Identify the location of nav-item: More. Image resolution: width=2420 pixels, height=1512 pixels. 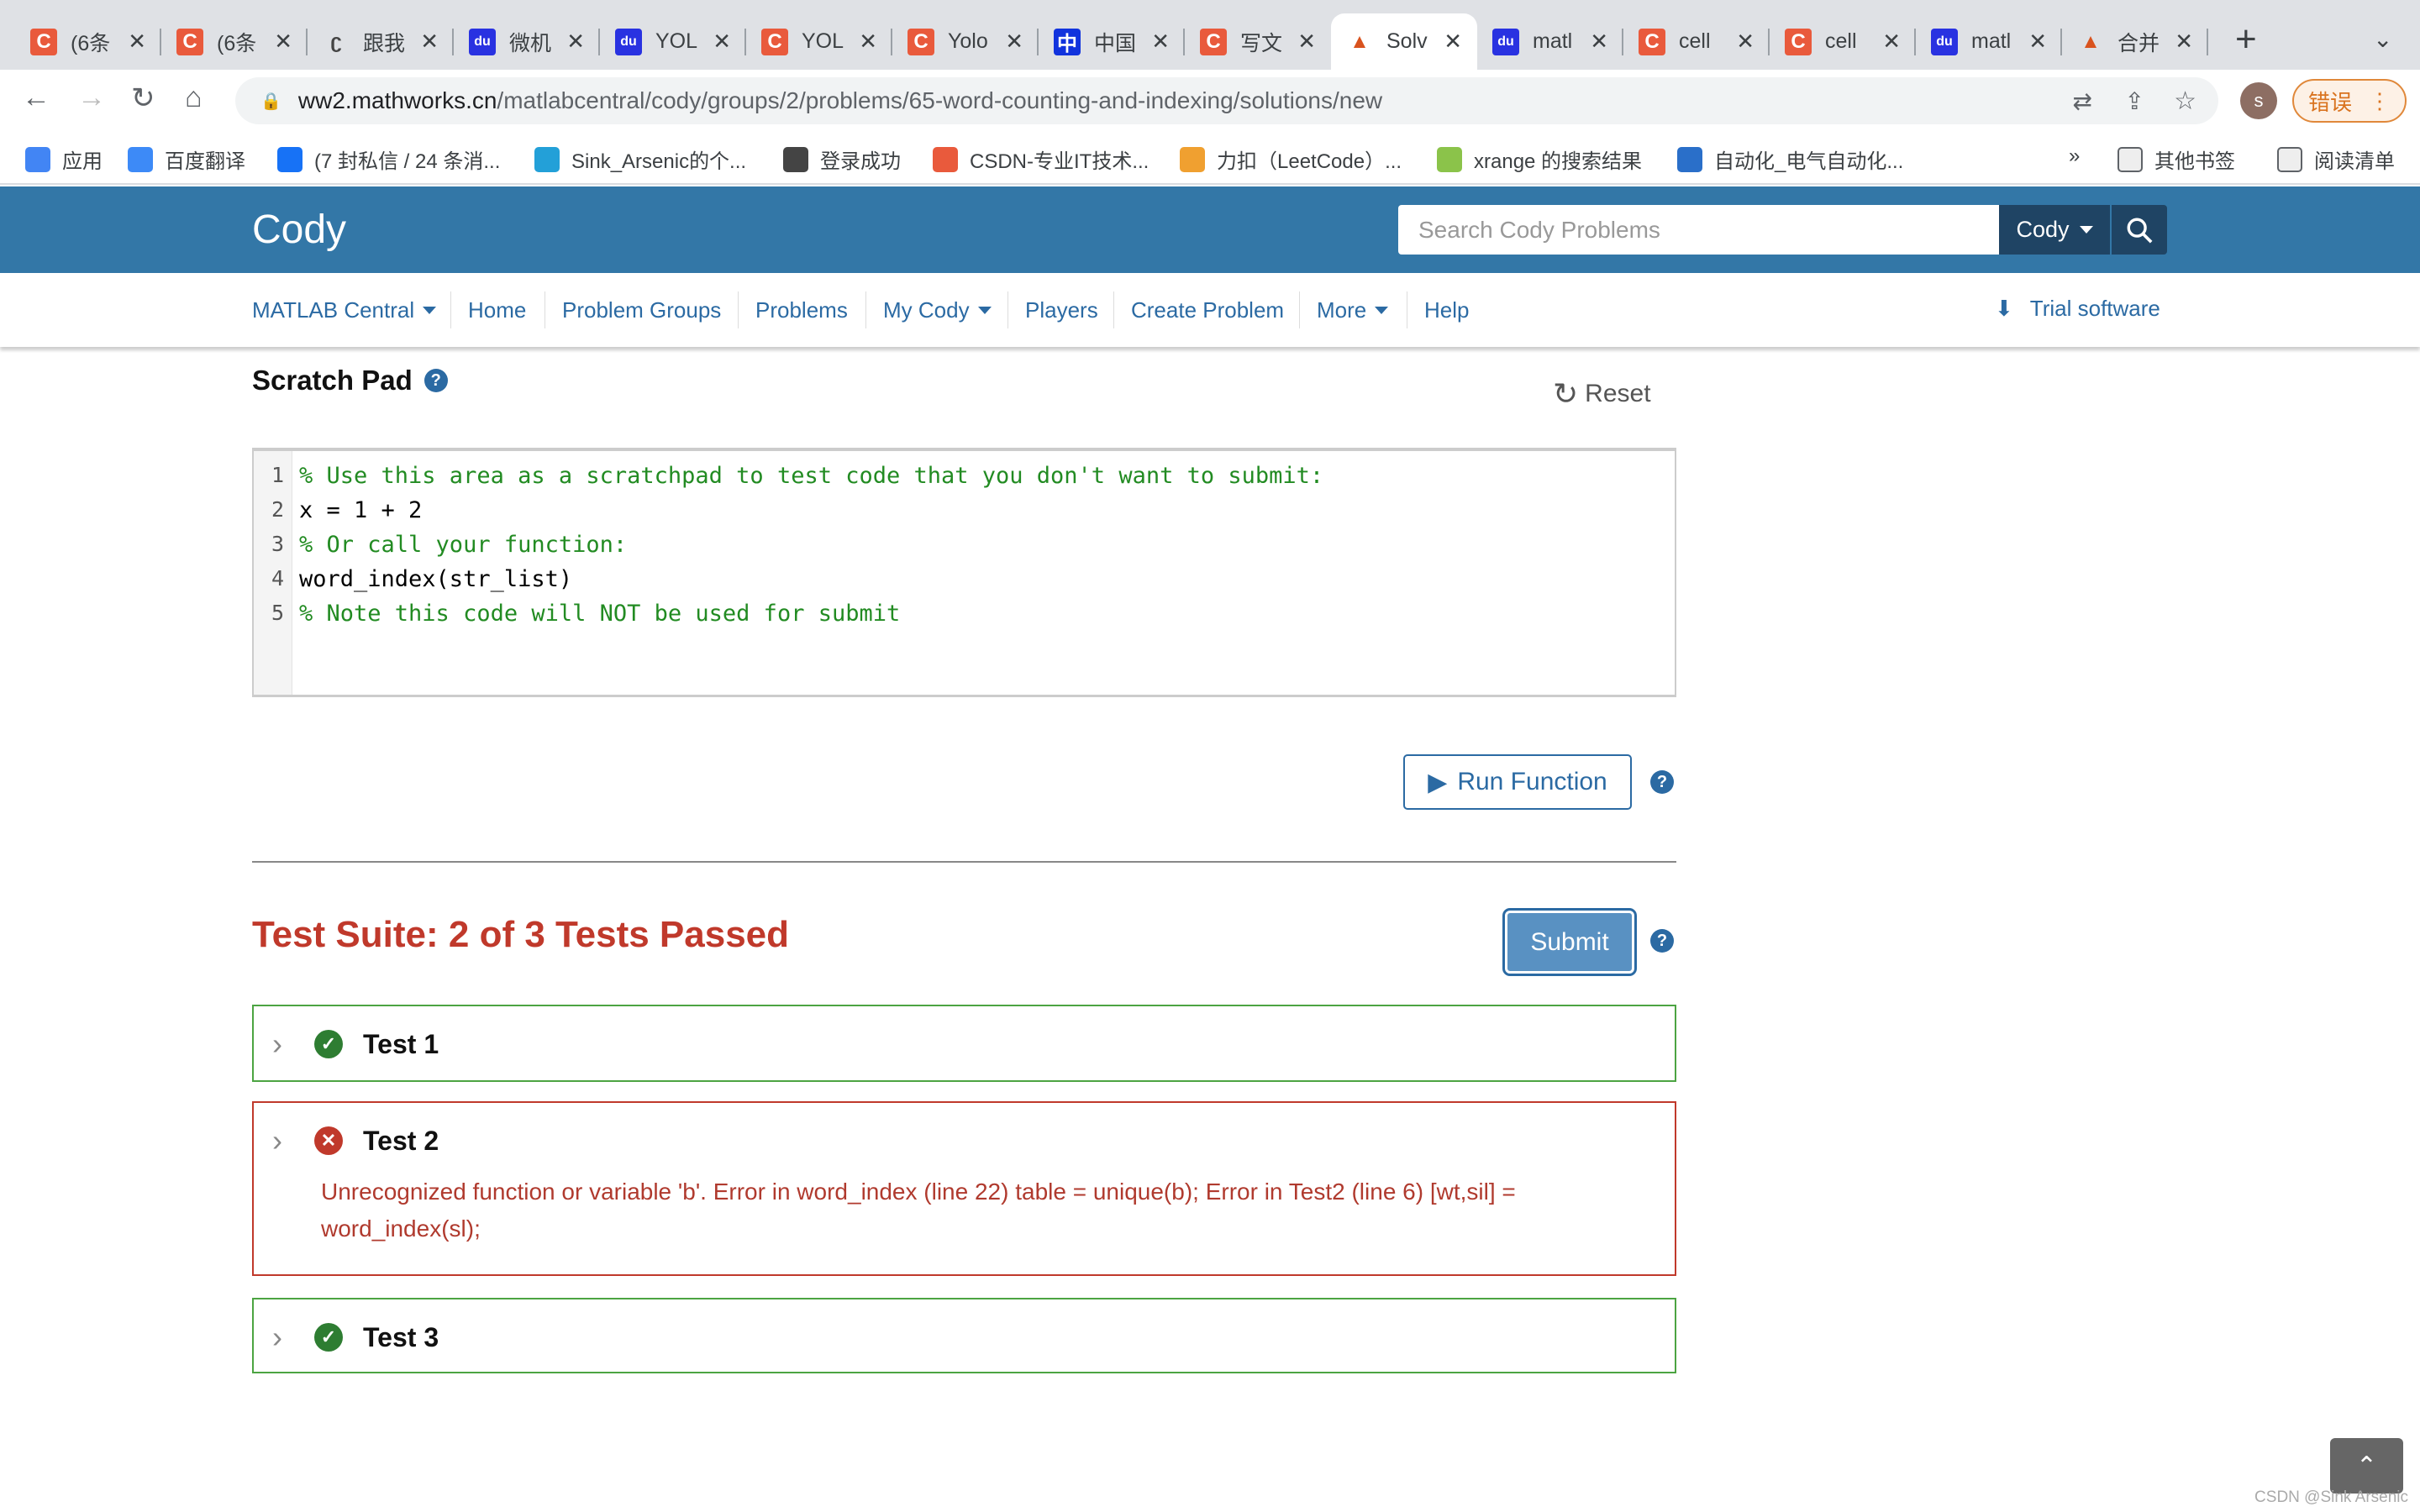
(1344, 310).